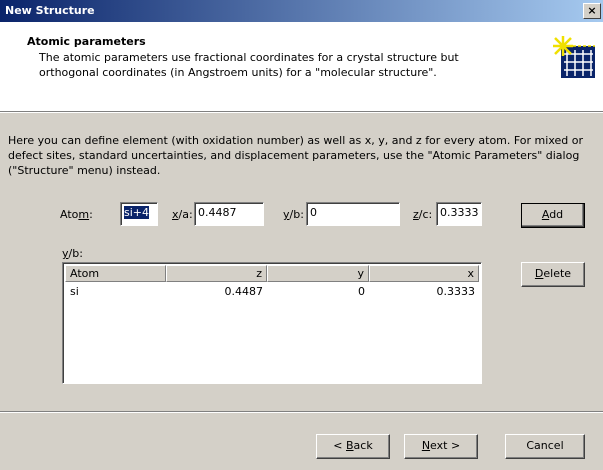  Describe the element at coordinates (293, 214) in the screenshot. I see `y-label: y/b:` at that location.